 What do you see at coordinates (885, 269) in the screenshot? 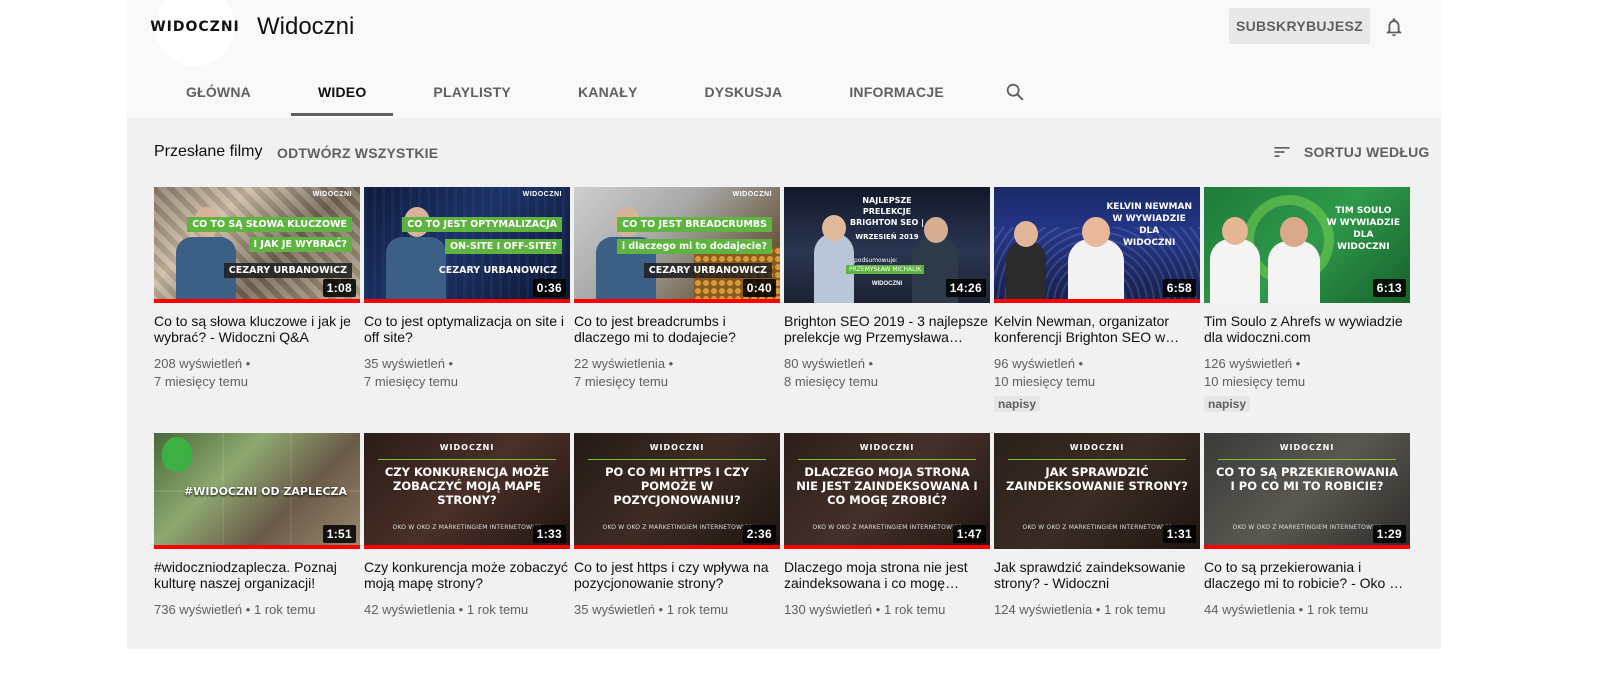
I see `thumb-presenter: PRZEMYSŁAW MICHALIK` at bounding box center [885, 269].